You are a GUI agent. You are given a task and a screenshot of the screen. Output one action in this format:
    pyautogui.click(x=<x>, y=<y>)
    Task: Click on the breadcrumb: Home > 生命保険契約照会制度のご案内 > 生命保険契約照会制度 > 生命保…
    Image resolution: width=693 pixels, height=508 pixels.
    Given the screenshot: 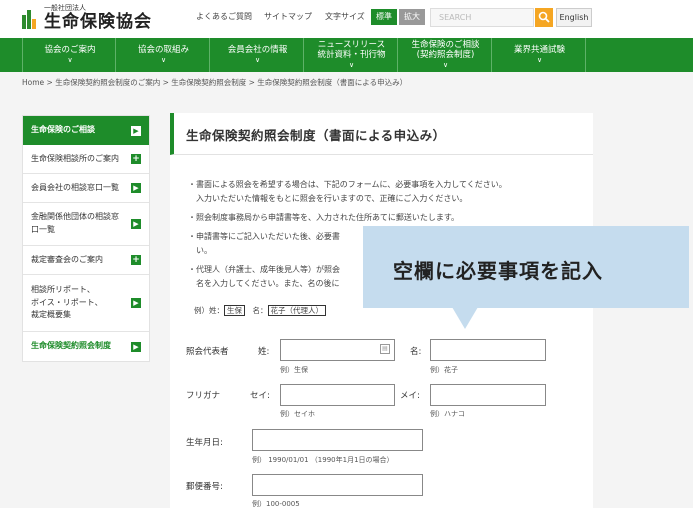 What is the action you would take?
    pyautogui.click(x=214, y=82)
    